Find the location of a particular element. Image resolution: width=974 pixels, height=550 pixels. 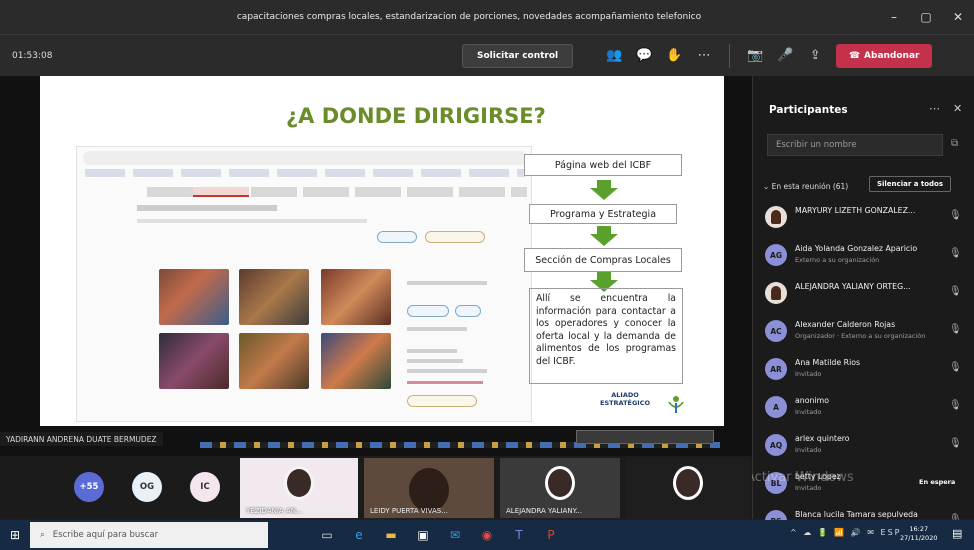

request-control-button: Solicitar control is located at coordinates (518, 55).